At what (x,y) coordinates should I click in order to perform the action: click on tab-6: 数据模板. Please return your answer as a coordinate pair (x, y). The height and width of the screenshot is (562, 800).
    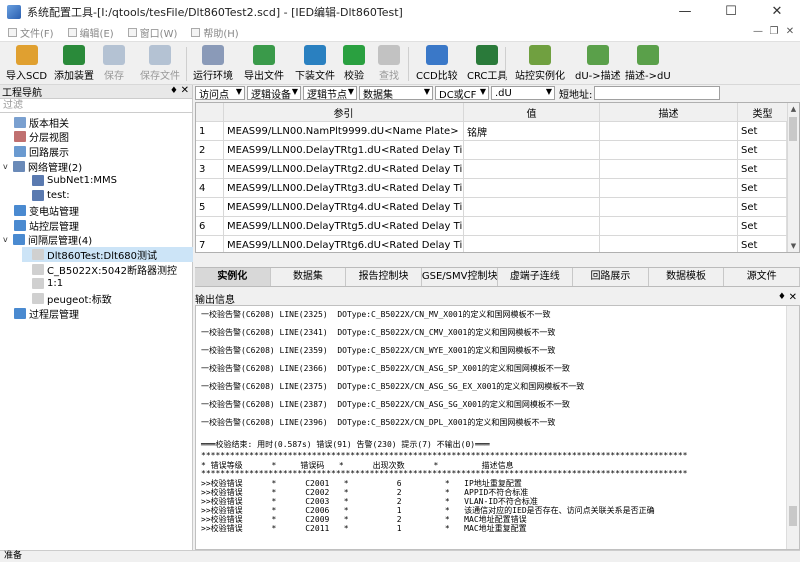
    Looking at the image, I should click on (687, 277).